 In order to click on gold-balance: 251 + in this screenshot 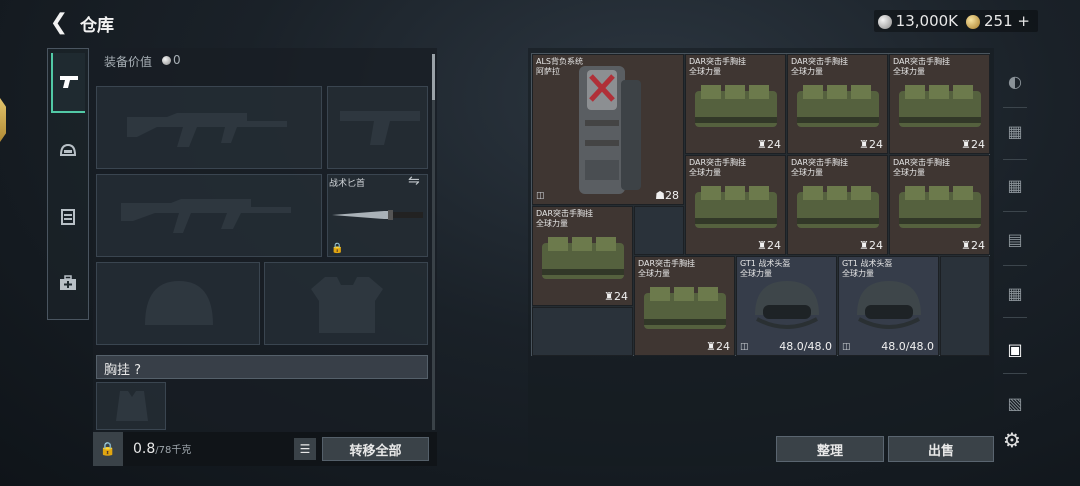, I will do `click(998, 21)`.